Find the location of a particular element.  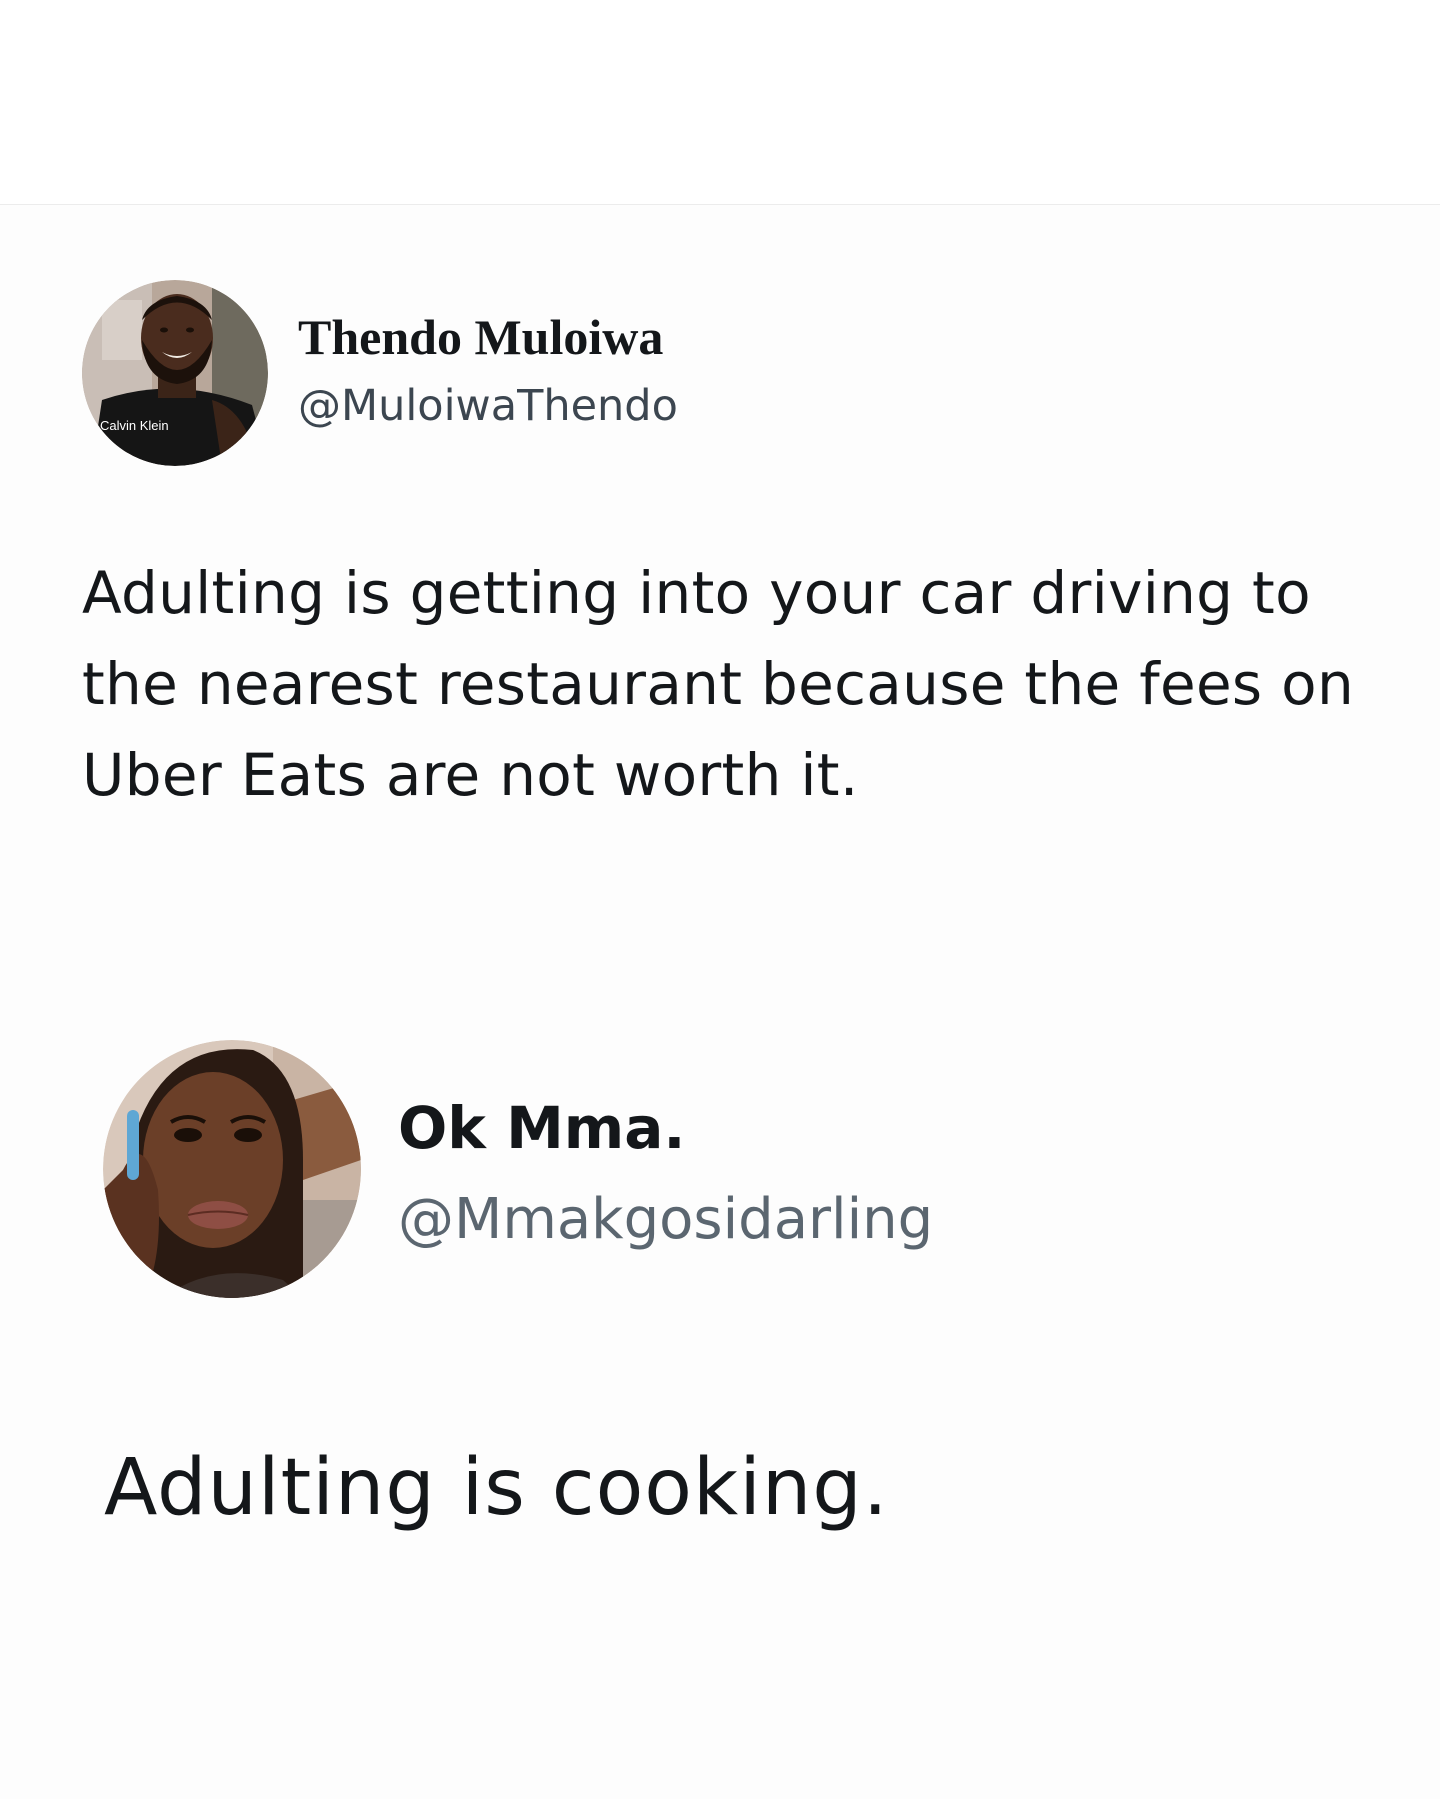

display-name: Ok Mma. is located at coordinates (541, 1128).